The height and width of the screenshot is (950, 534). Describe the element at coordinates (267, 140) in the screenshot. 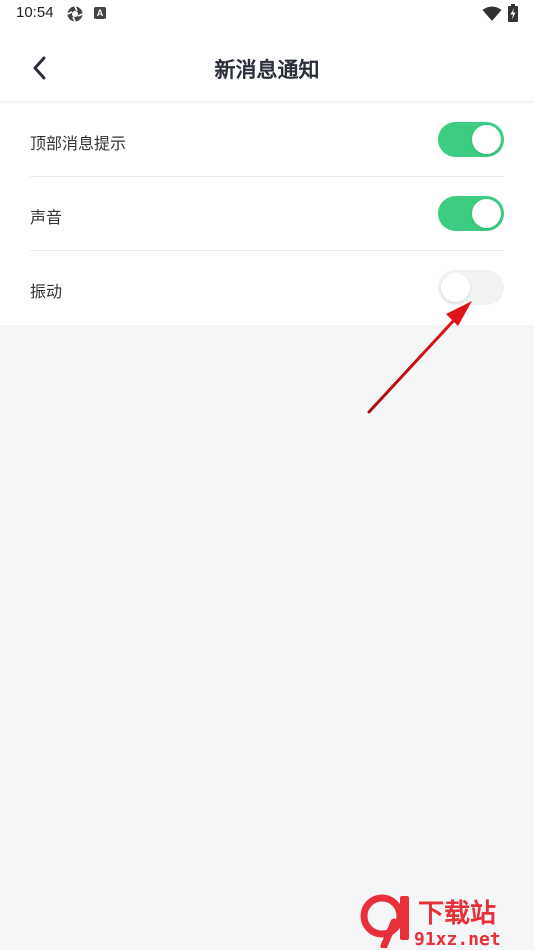

I see `settings-row-top-notification: 顶部消息提示` at that location.